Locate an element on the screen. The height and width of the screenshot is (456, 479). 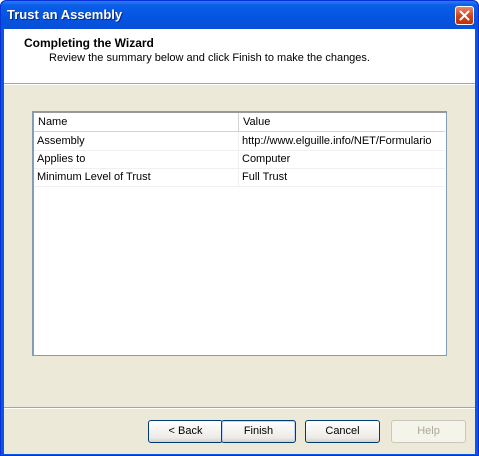
column-header-value: Value is located at coordinates (342, 122).